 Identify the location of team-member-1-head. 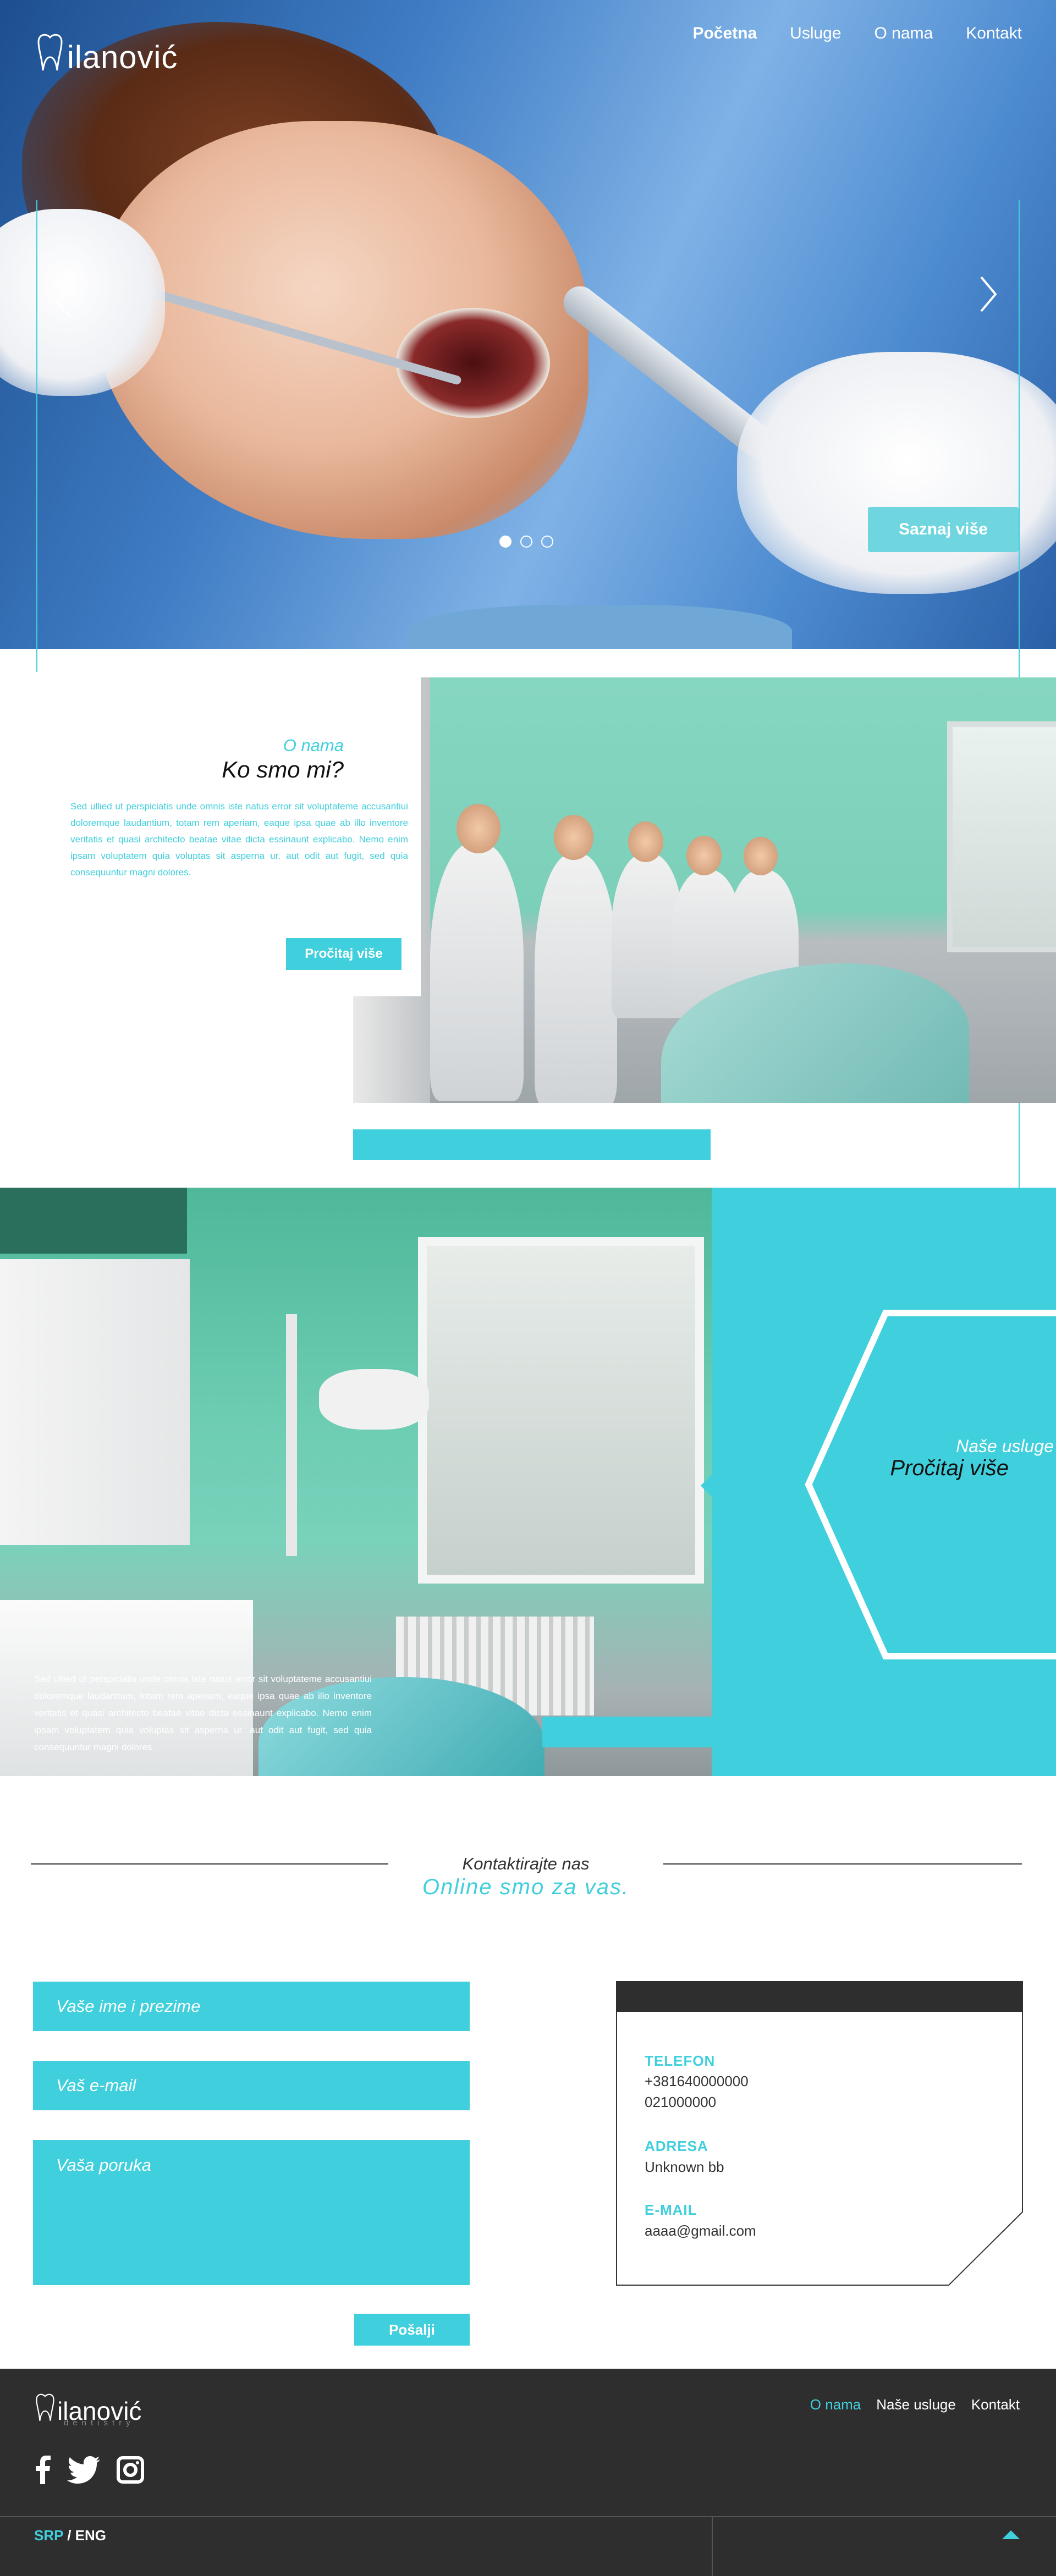
(479, 828).